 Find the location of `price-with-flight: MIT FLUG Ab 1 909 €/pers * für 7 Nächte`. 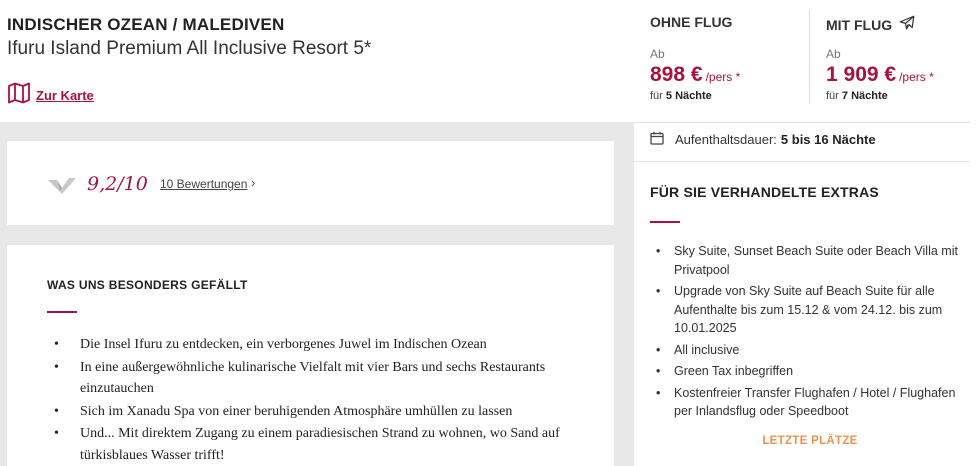

price-with-flight: MIT FLUG Ab 1 909 €/pers * für 7 Nächte is located at coordinates (893, 57).